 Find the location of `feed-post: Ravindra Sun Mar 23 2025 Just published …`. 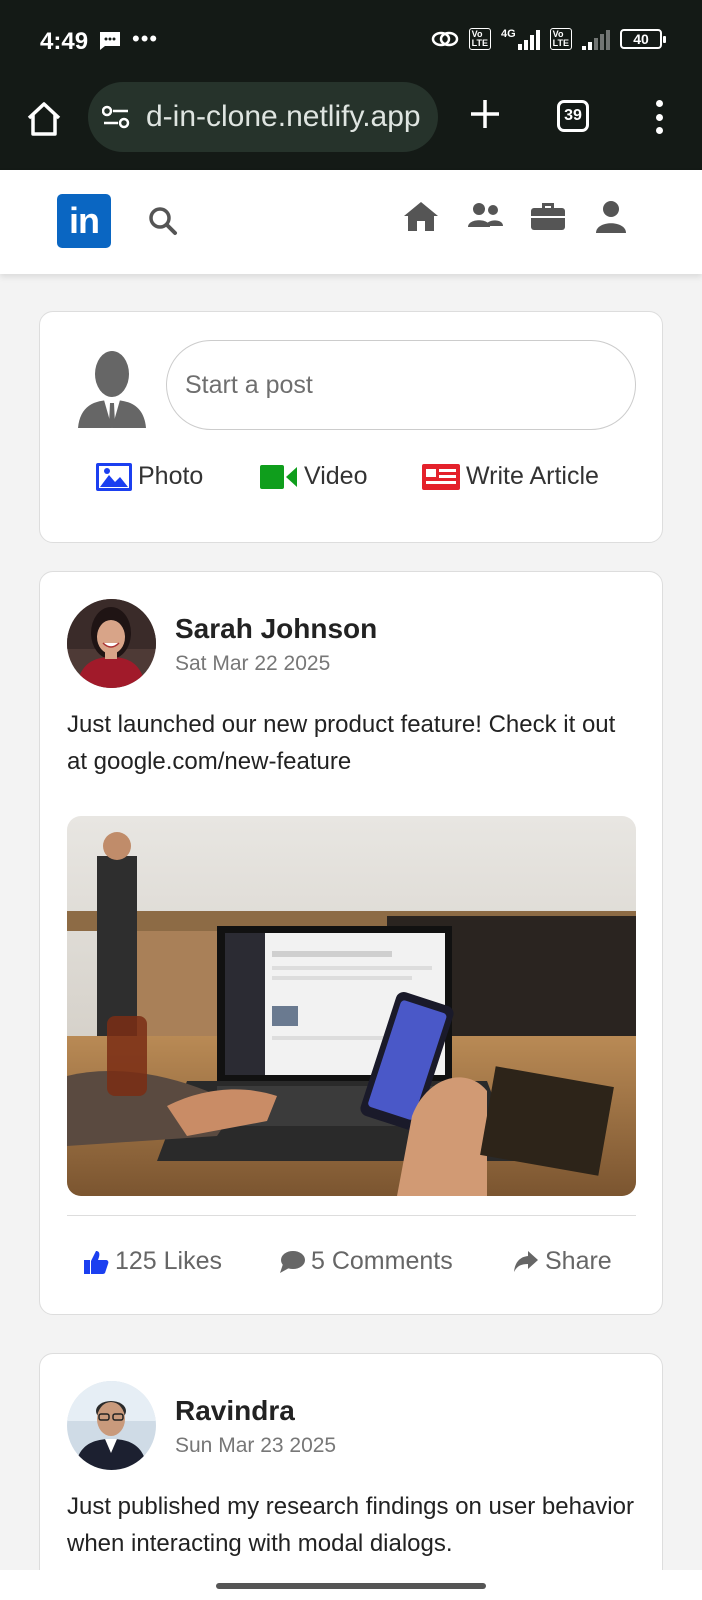

feed-post: Ravindra Sun Mar 23 2025 Just published … is located at coordinates (351, 1476).